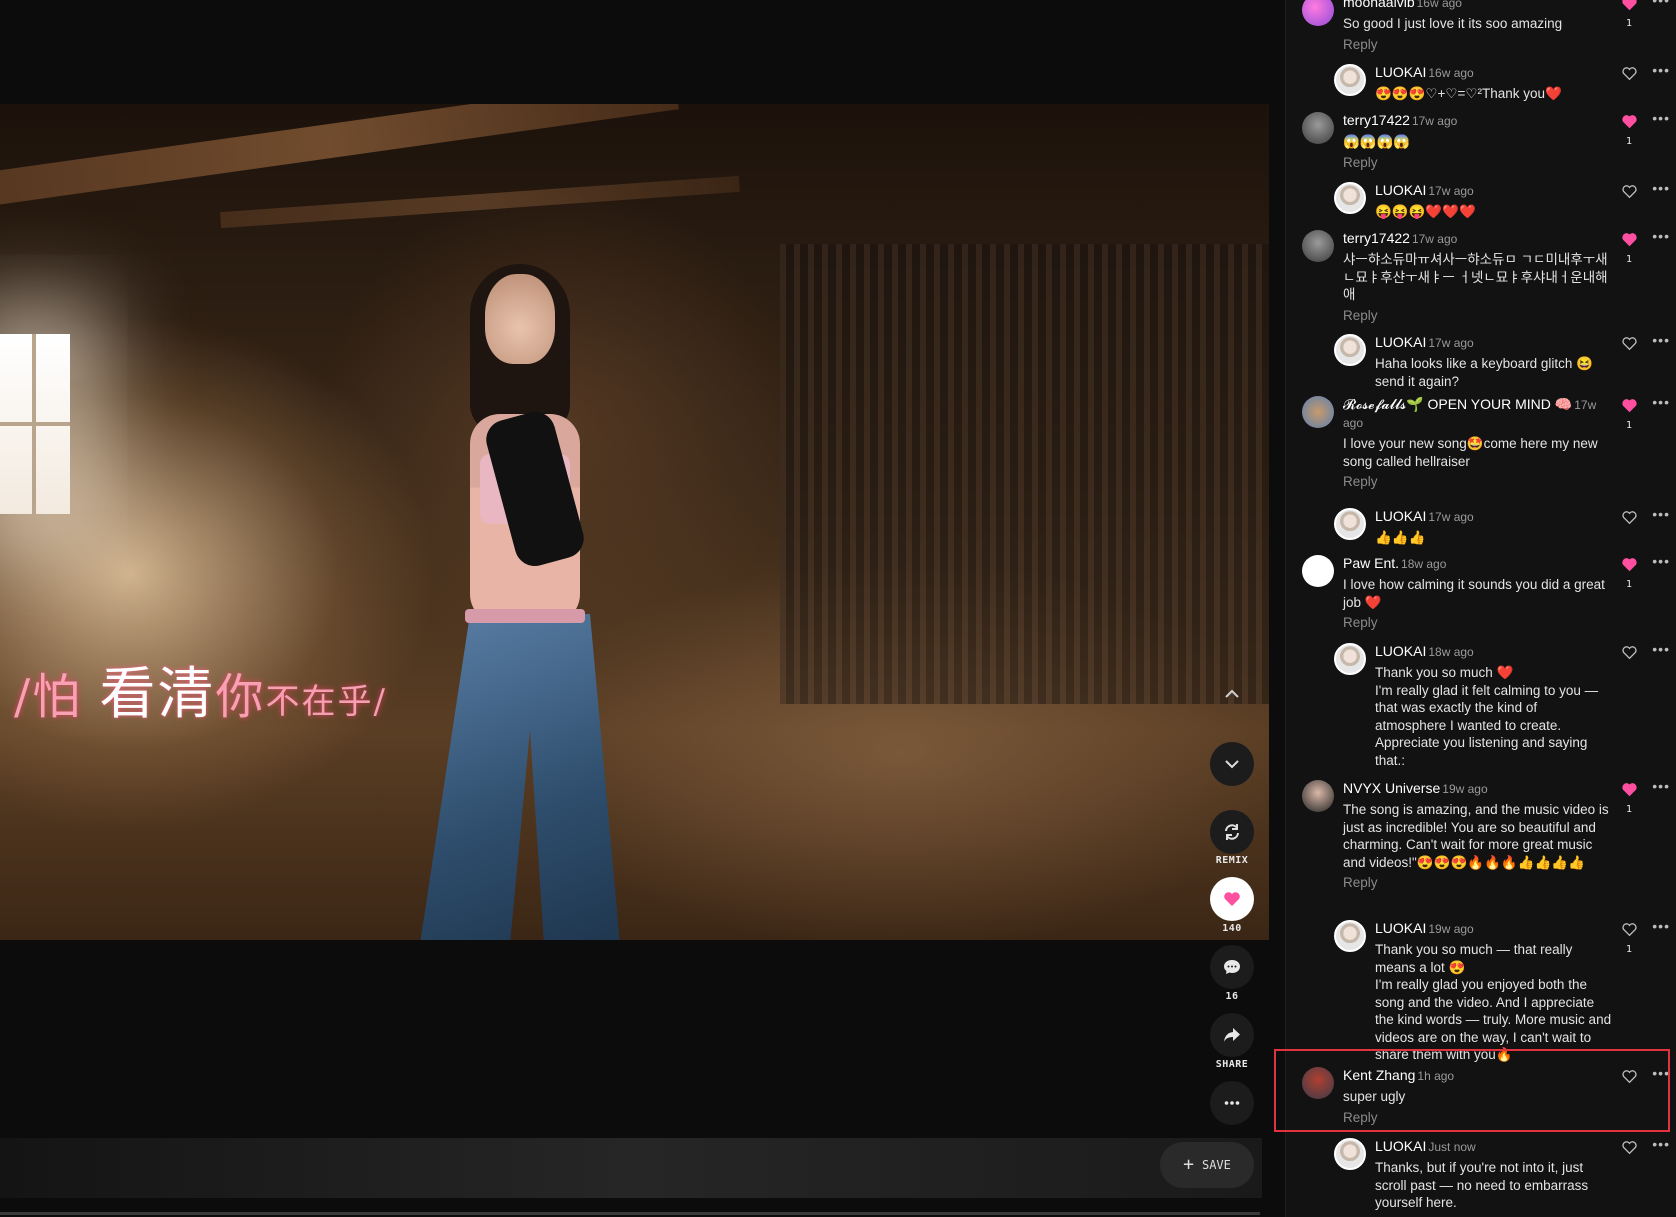  I want to click on lyric-caption: /怕 看清你不在乎/, so click(200, 689).